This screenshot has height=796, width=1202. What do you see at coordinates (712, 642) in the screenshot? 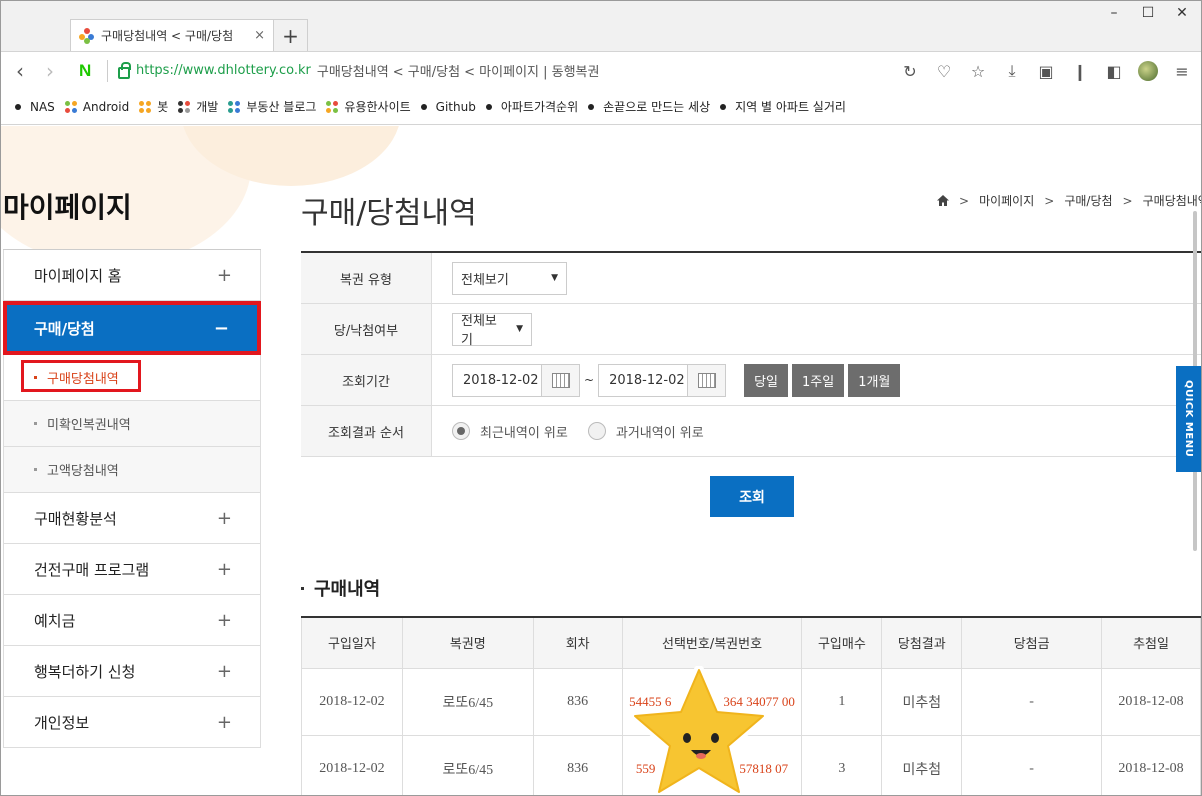
I see `col-numbers: 선택번호/복권번호` at bounding box center [712, 642].